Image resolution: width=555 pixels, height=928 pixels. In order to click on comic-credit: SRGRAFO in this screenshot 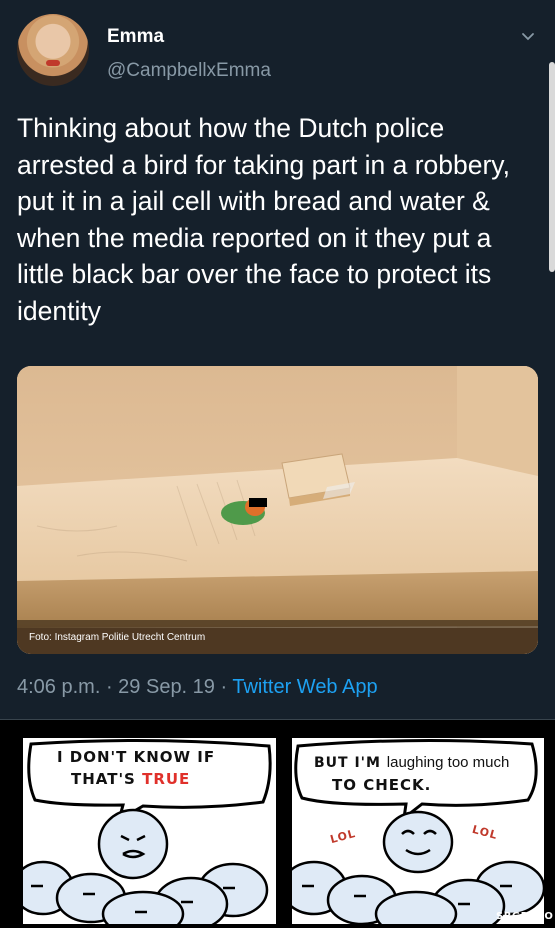, I will do `click(525, 916)`.